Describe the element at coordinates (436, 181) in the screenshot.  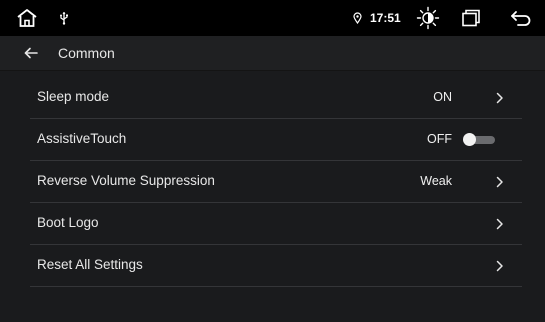
I see `setting-value: Weak` at that location.